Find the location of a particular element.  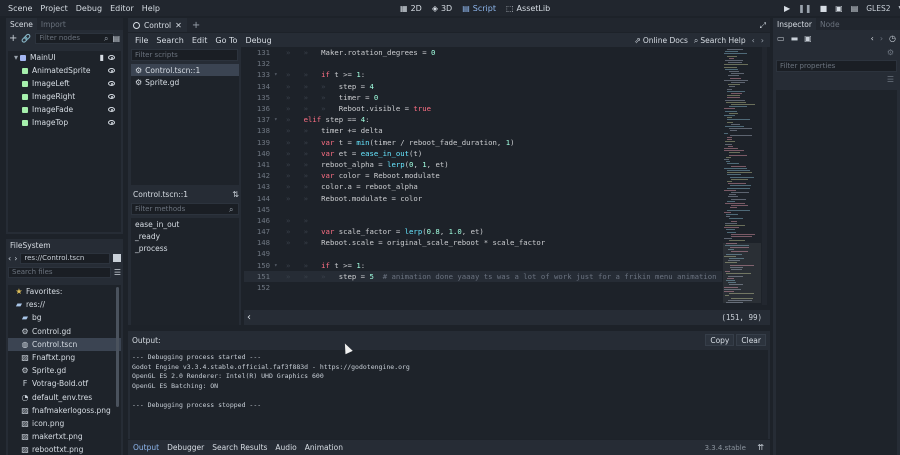

bottom-tab-output: Output is located at coordinates (146, 447).